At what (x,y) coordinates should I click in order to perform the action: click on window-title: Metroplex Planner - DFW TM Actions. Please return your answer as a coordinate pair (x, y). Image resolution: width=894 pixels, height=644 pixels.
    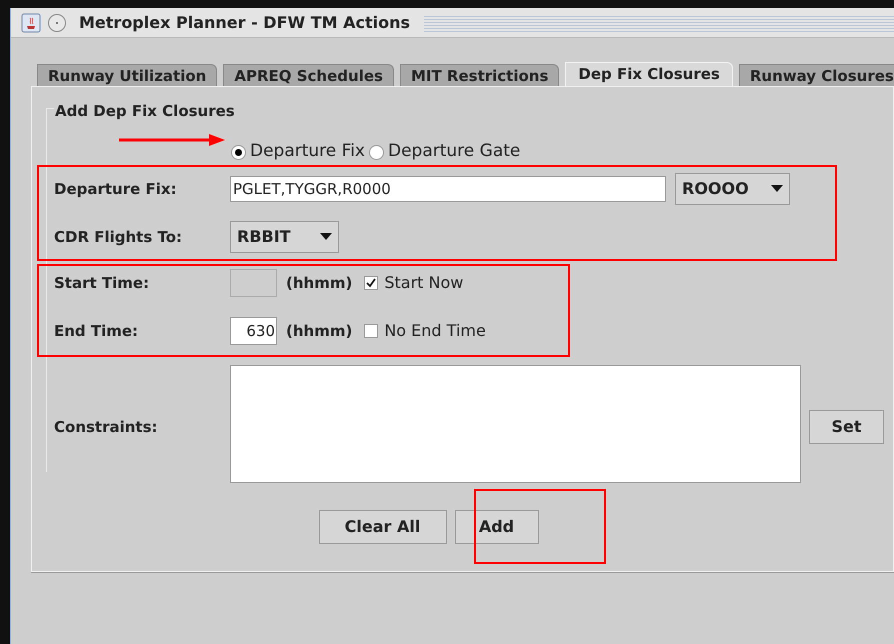
    Looking at the image, I should click on (244, 23).